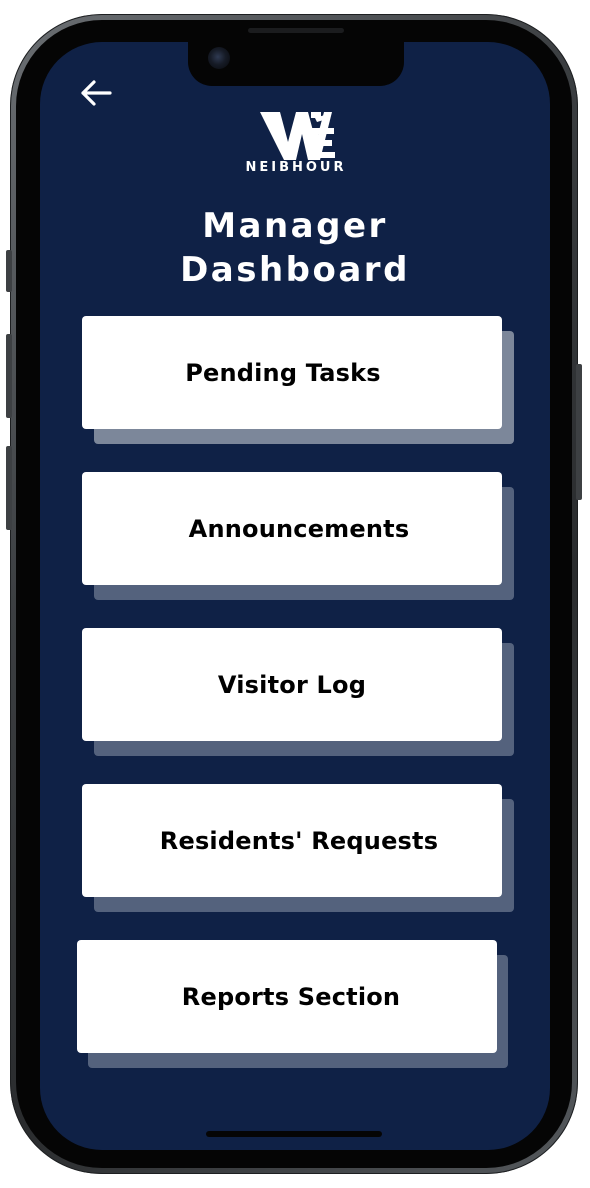  What do you see at coordinates (9, 488) in the screenshot?
I see `volume-down-button` at bounding box center [9, 488].